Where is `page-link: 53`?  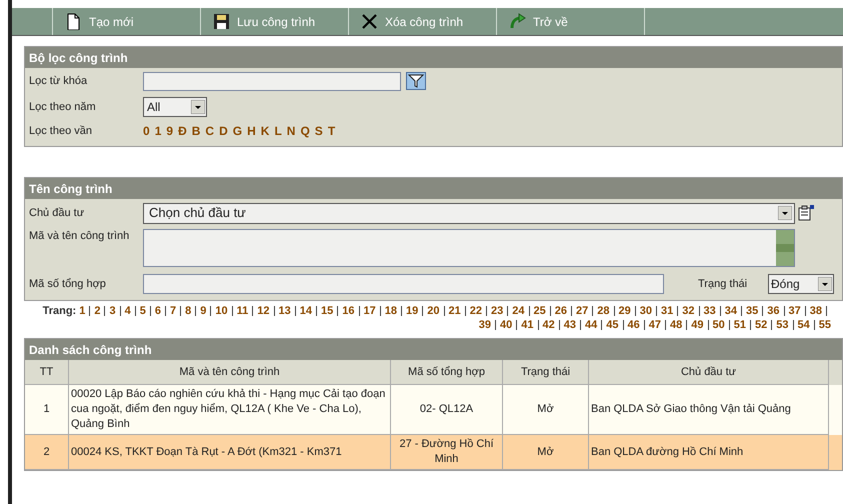
page-link: 53 is located at coordinates (782, 325).